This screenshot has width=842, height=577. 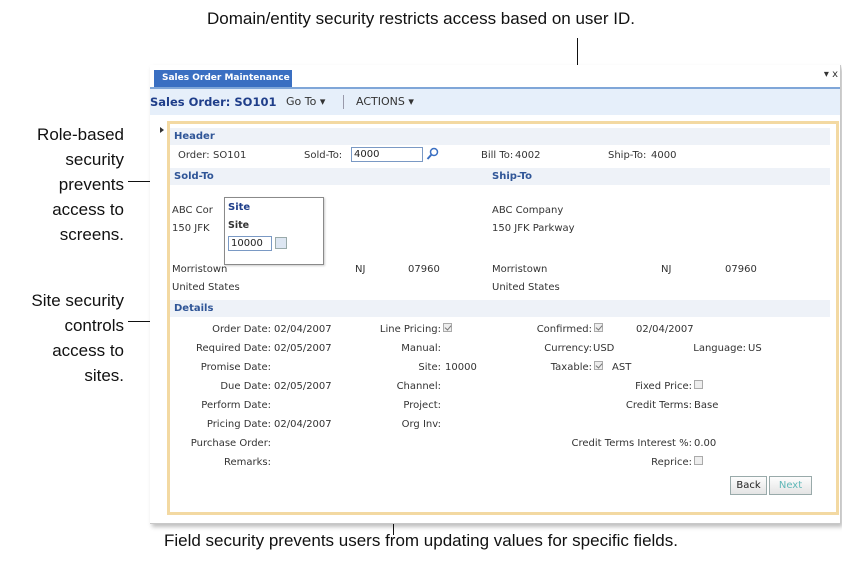 I want to click on shipto-city: Morristown, so click(x=520, y=269).